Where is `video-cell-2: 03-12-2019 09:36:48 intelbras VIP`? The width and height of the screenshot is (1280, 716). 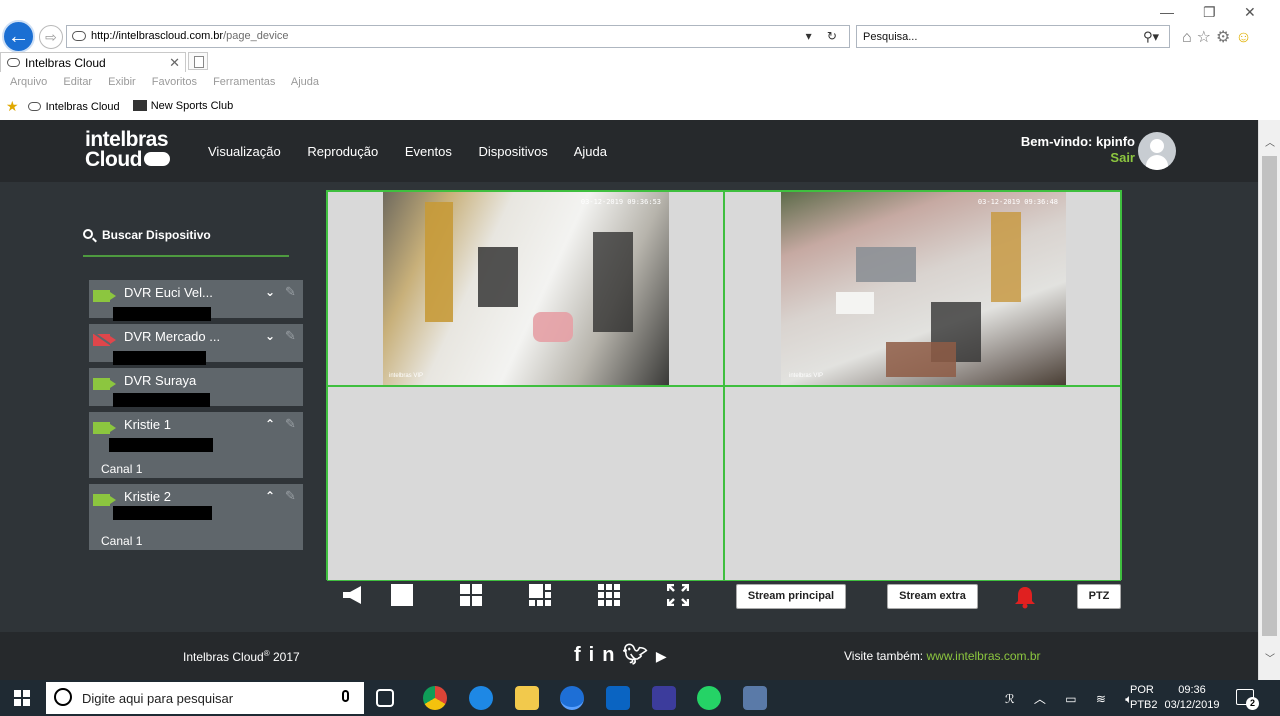
video-cell-2: 03-12-2019 09:36:48 intelbras VIP is located at coordinates (922, 288).